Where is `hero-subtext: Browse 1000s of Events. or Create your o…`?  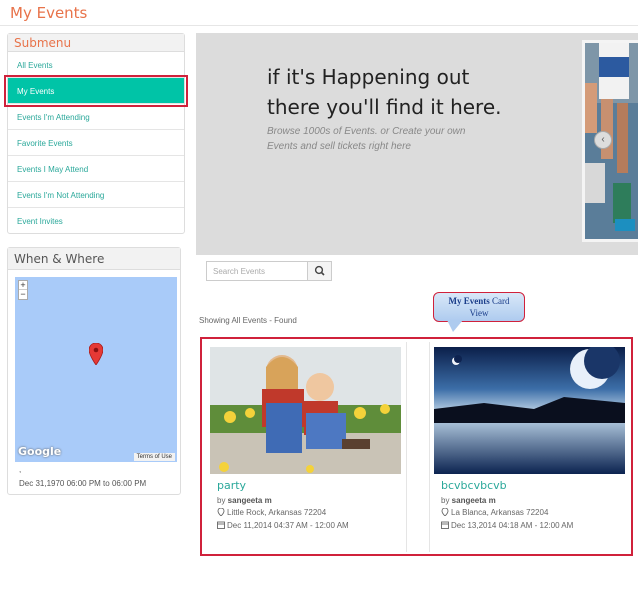
hero-subtext: Browse 1000s of Events. or Create your o… is located at coordinates (366, 139).